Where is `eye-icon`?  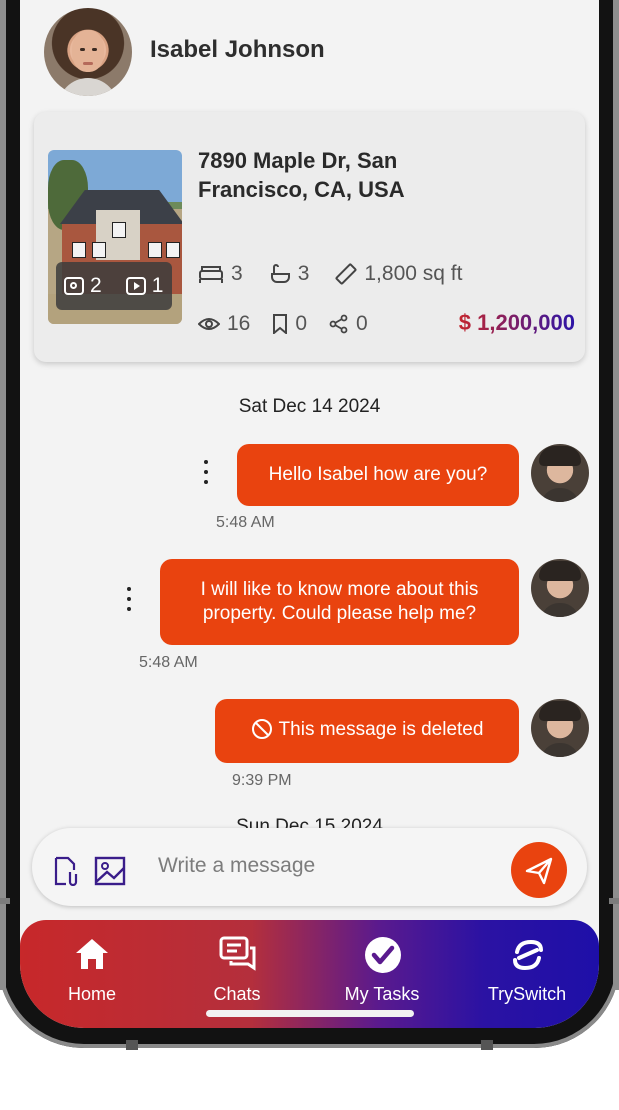
eye-icon is located at coordinates (209, 324).